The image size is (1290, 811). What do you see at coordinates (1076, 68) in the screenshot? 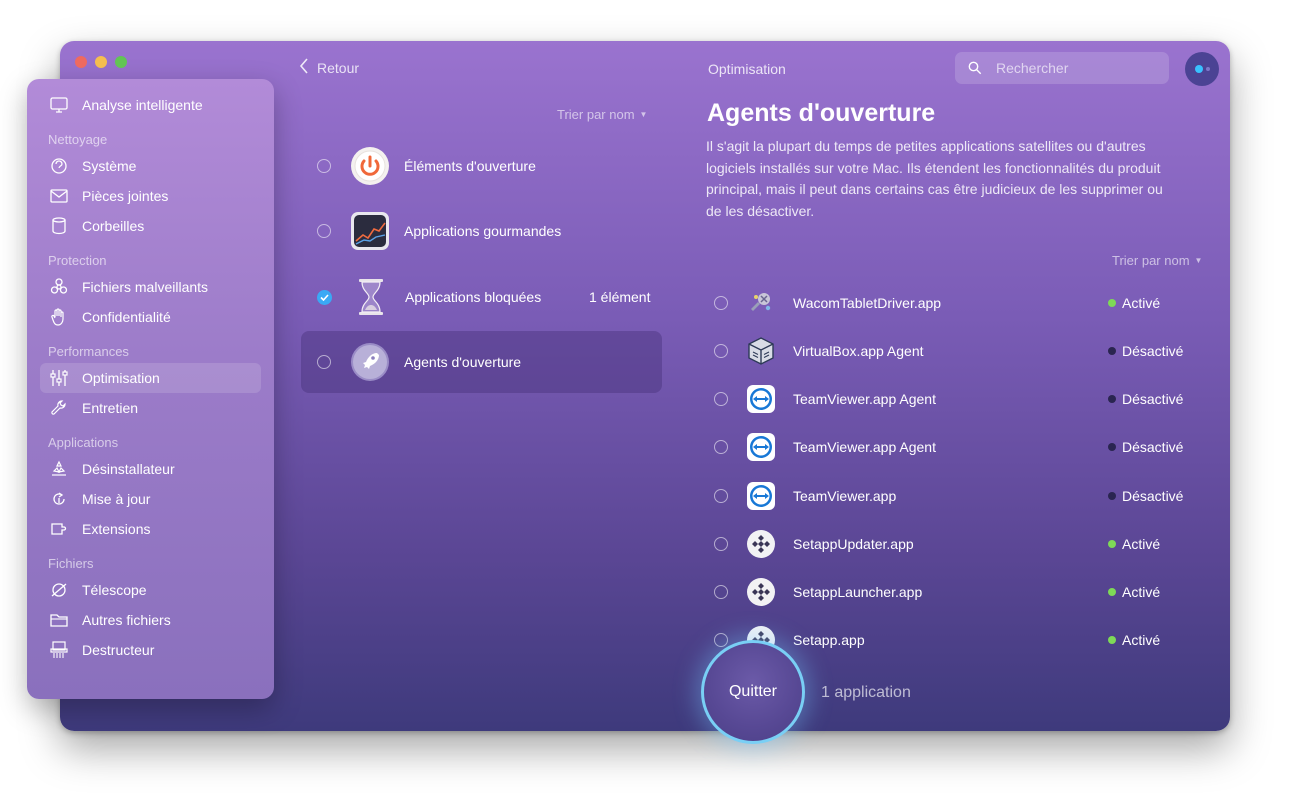
I see `search-input` at bounding box center [1076, 68].